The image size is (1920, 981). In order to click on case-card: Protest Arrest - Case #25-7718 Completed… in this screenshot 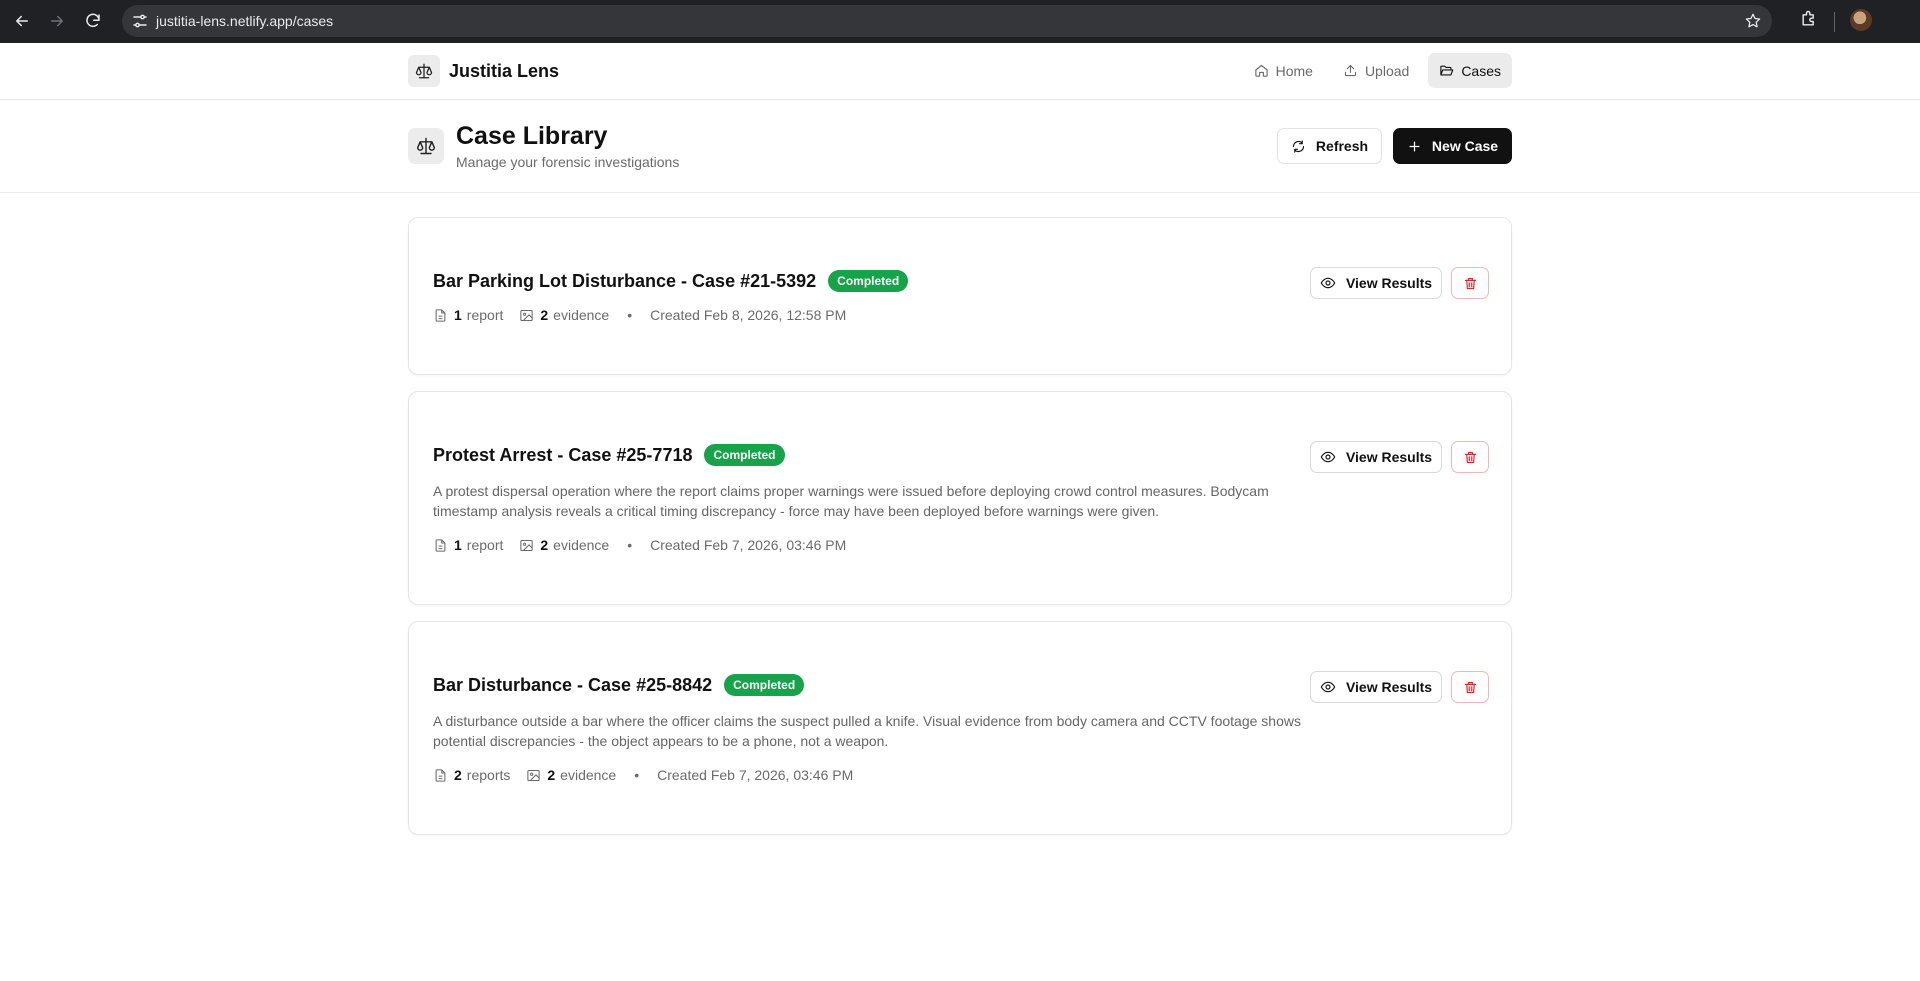, I will do `click(960, 498)`.